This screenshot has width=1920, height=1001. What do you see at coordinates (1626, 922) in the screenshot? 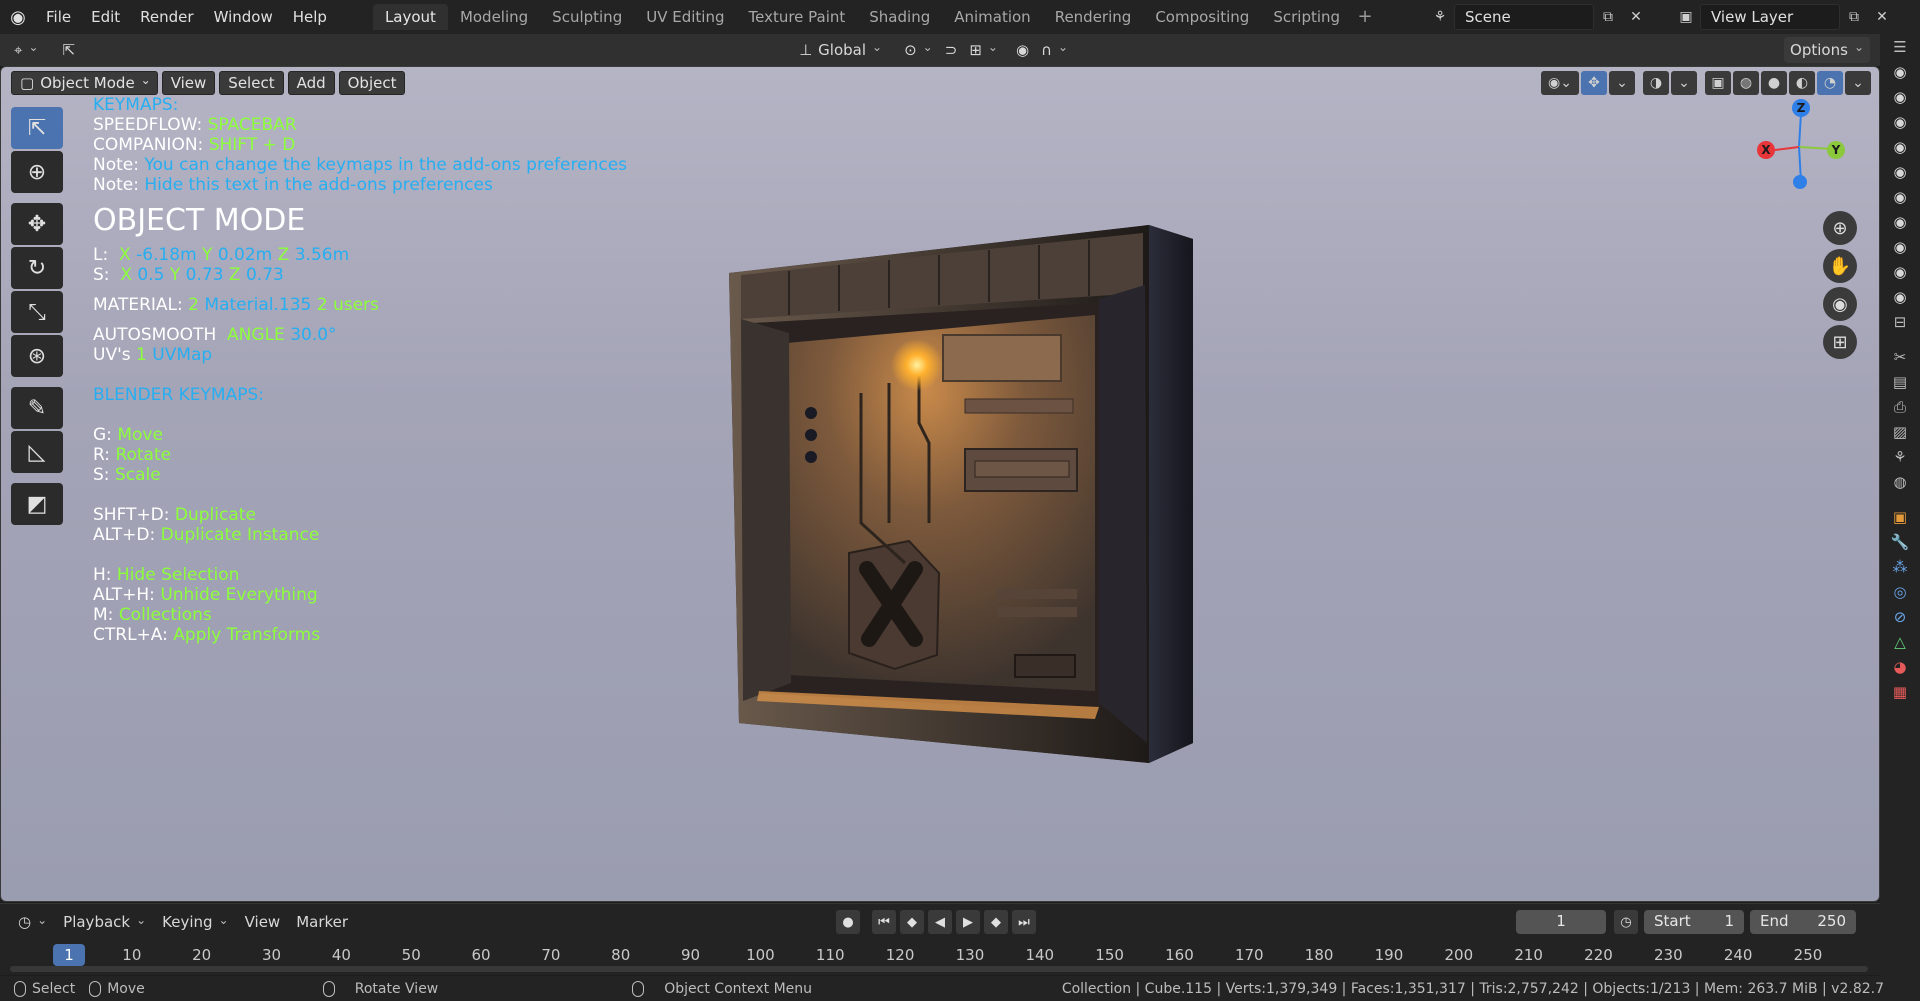
I see `stopwatch-icon: ◷` at bounding box center [1626, 922].